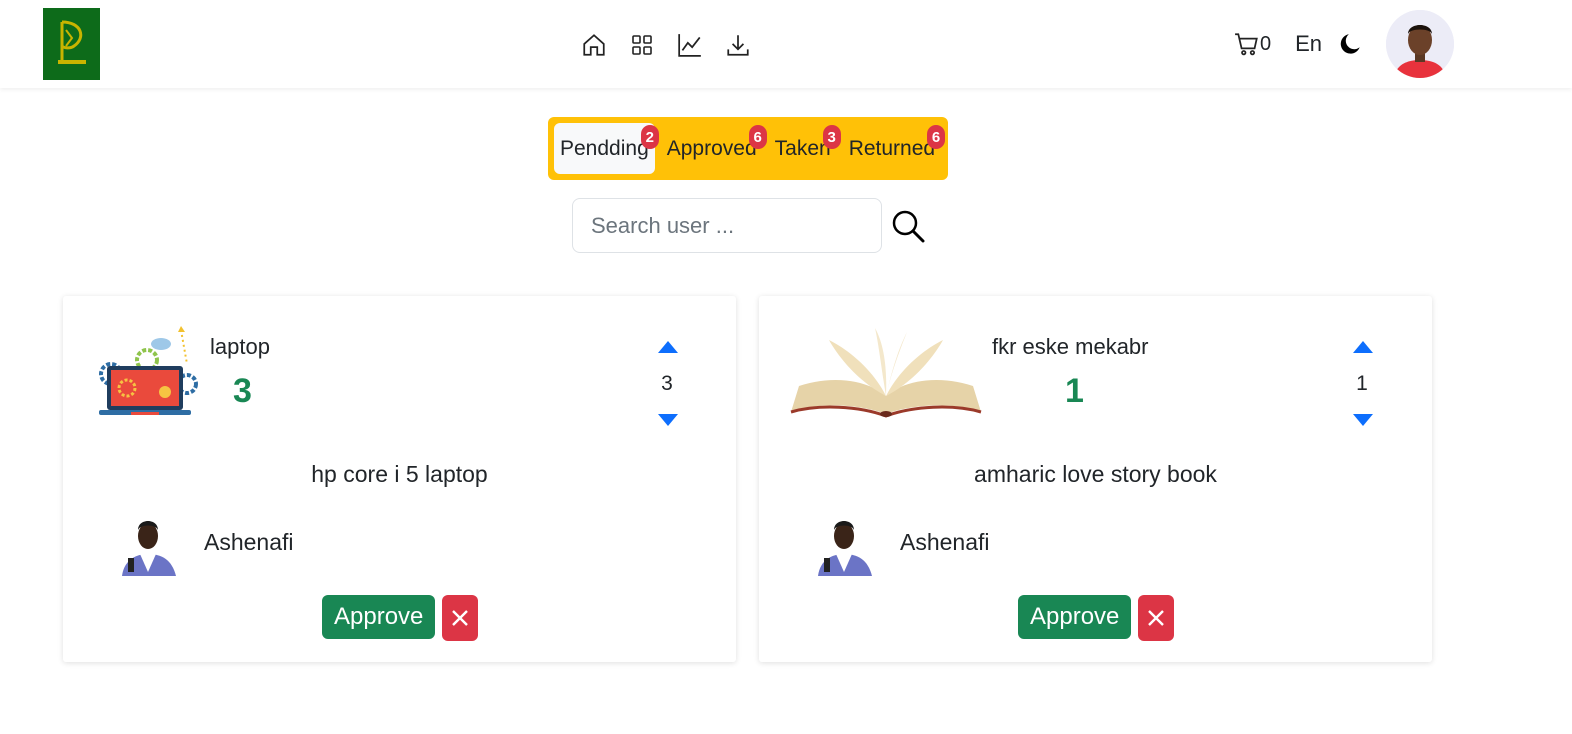  What do you see at coordinates (1362, 383) in the screenshot?
I see `quantity-value: 1` at bounding box center [1362, 383].